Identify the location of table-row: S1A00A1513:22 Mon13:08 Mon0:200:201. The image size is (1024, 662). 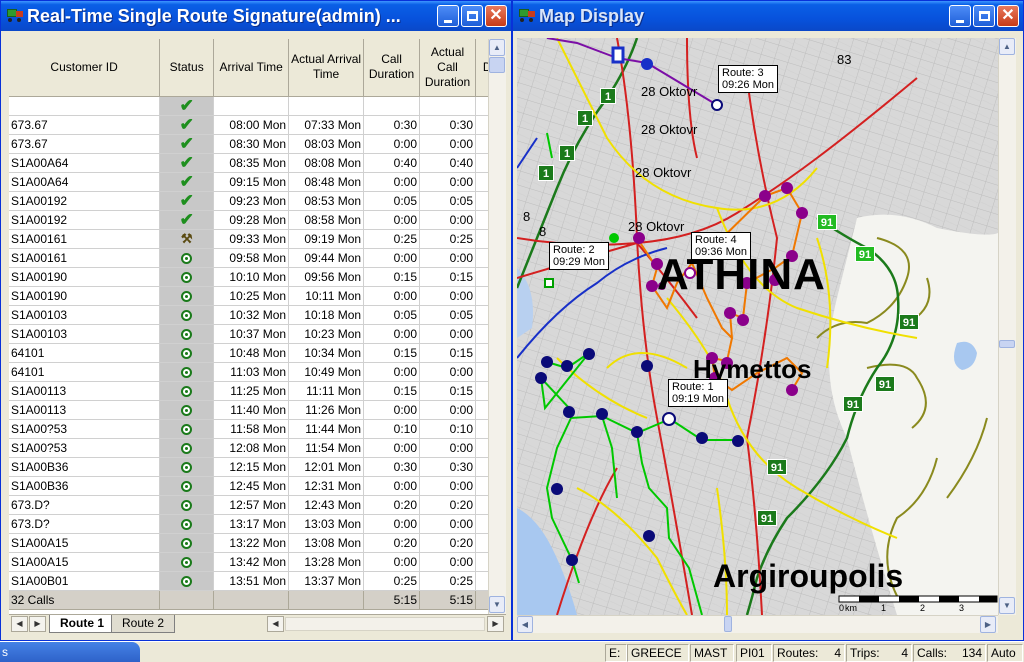
(257, 543).